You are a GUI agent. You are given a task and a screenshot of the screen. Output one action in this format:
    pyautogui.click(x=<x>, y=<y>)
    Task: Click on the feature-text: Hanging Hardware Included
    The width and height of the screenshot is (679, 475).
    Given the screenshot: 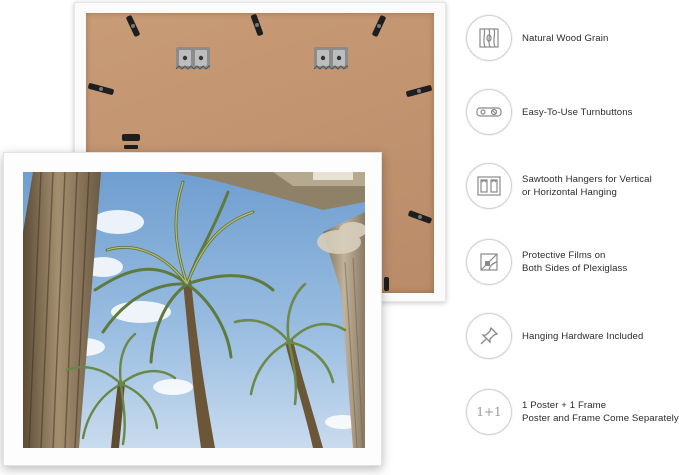 What is the action you would take?
    pyautogui.click(x=582, y=336)
    